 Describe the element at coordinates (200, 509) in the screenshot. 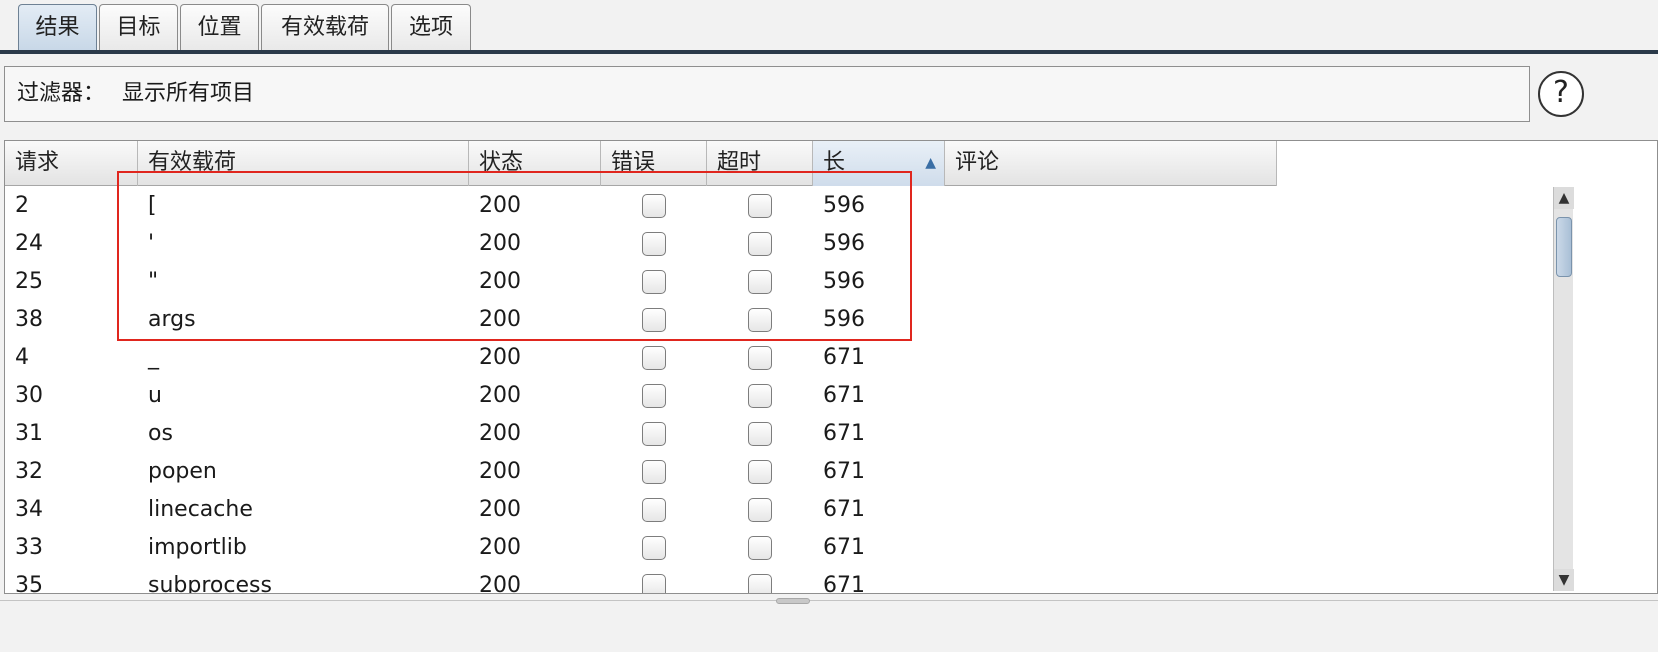

I see `cell-payload: linecache` at that location.